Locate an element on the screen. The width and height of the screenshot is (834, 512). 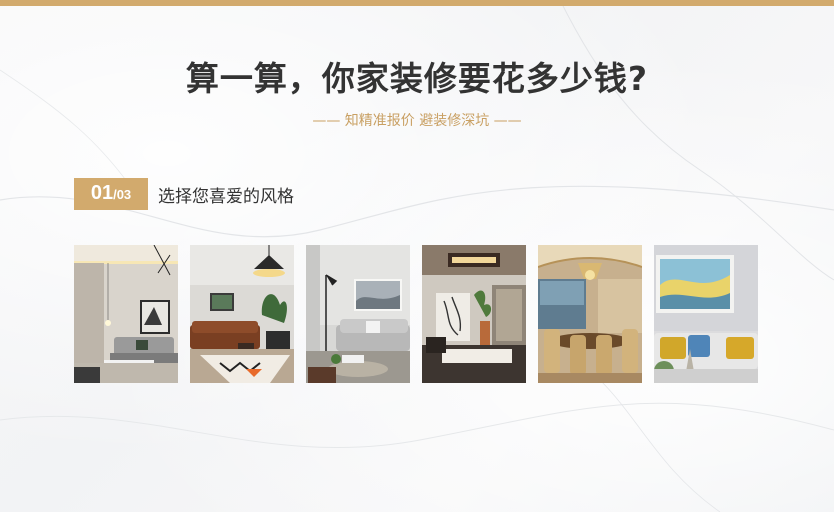
top-accent-bar is located at coordinates (417, 3).